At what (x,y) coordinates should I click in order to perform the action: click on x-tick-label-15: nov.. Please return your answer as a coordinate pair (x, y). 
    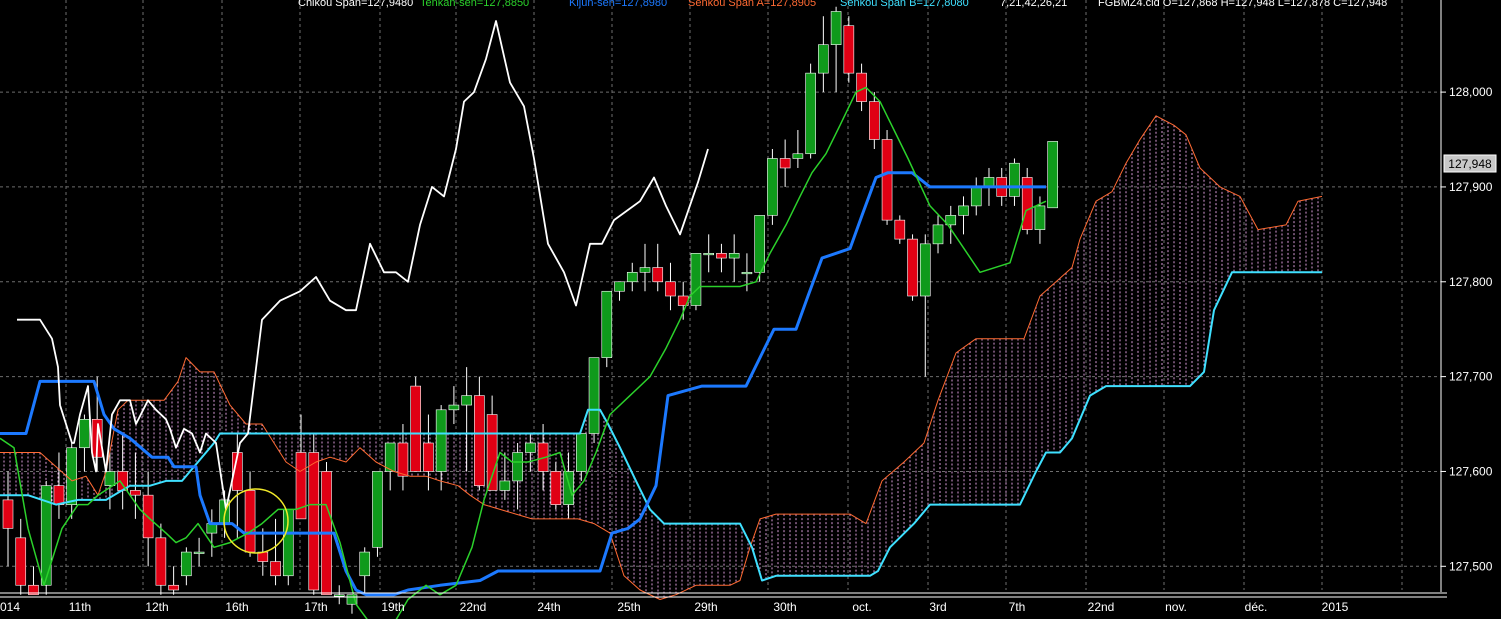
    Looking at the image, I should click on (1176, 607).